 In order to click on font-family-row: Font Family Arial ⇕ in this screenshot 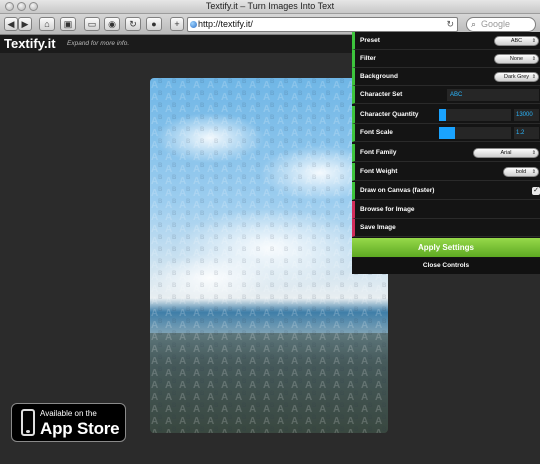, I will do `click(446, 153)`.